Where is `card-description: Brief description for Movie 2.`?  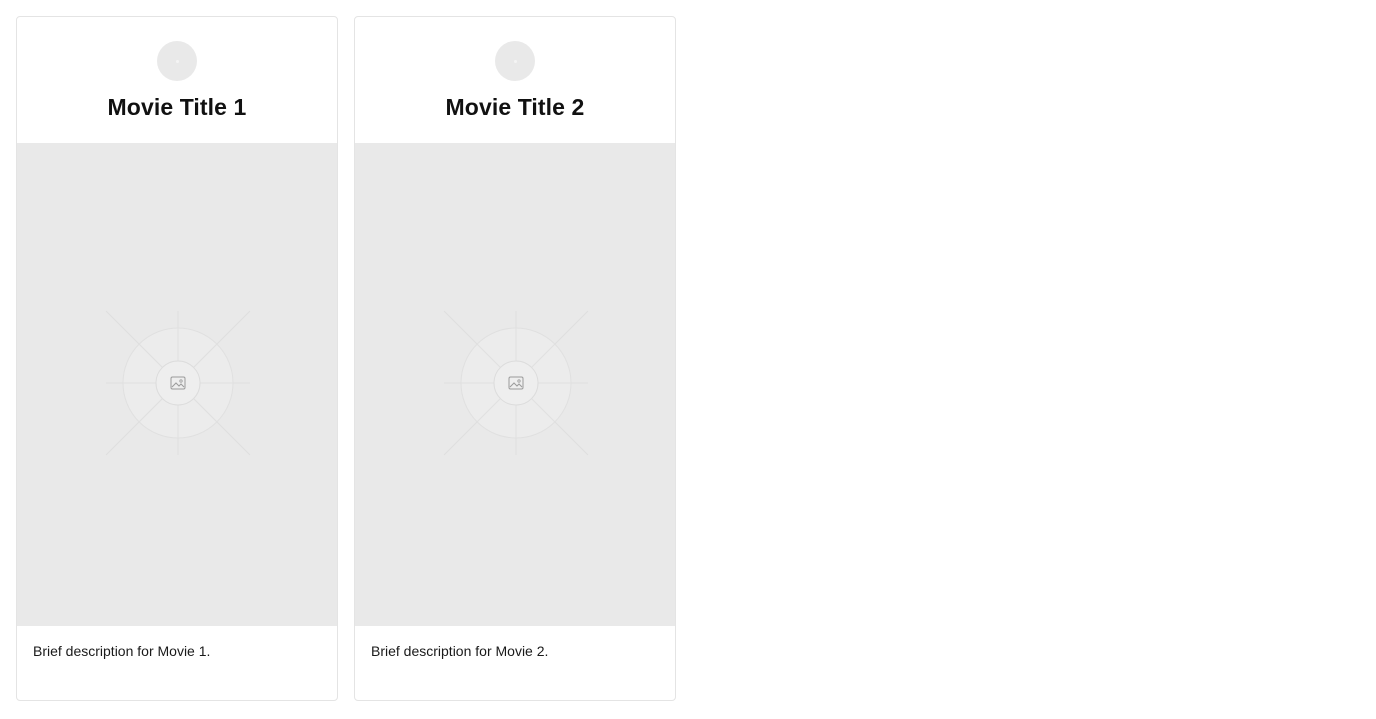
card-description: Brief description for Movie 2. is located at coordinates (460, 651).